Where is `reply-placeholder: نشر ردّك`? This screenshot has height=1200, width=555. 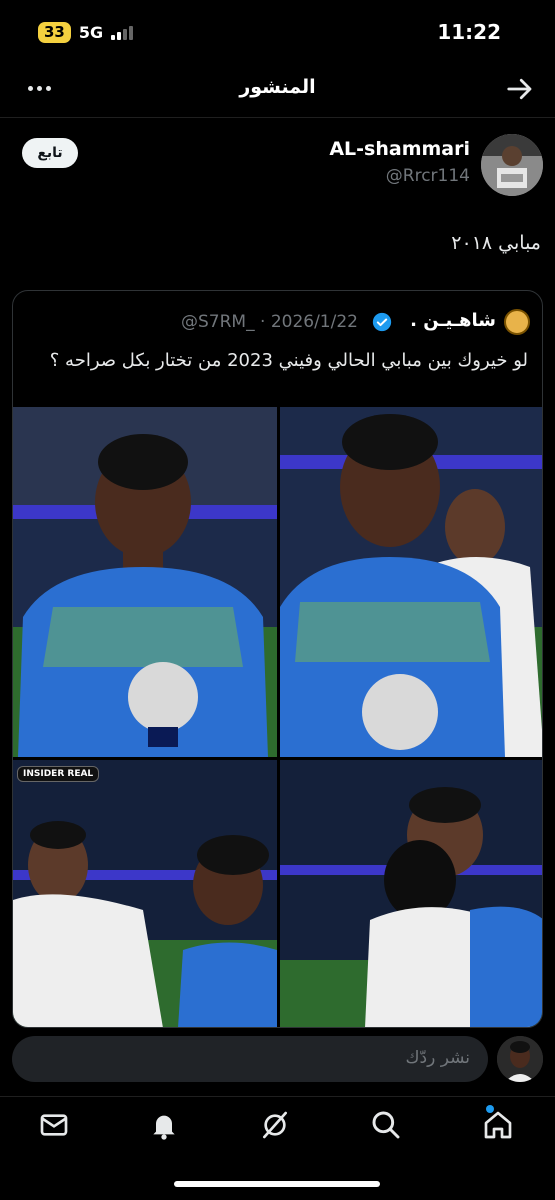
reply-placeholder: نشر ردّك is located at coordinates (437, 1058).